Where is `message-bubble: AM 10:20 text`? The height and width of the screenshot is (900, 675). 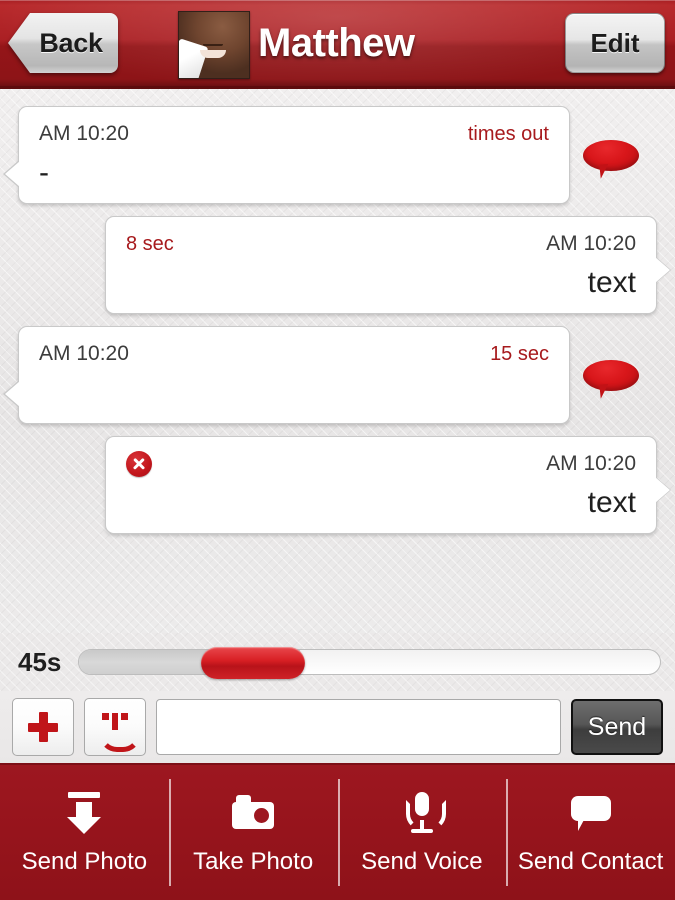
message-bubble: AM 10:20 text is located at coordinates (381, 485).